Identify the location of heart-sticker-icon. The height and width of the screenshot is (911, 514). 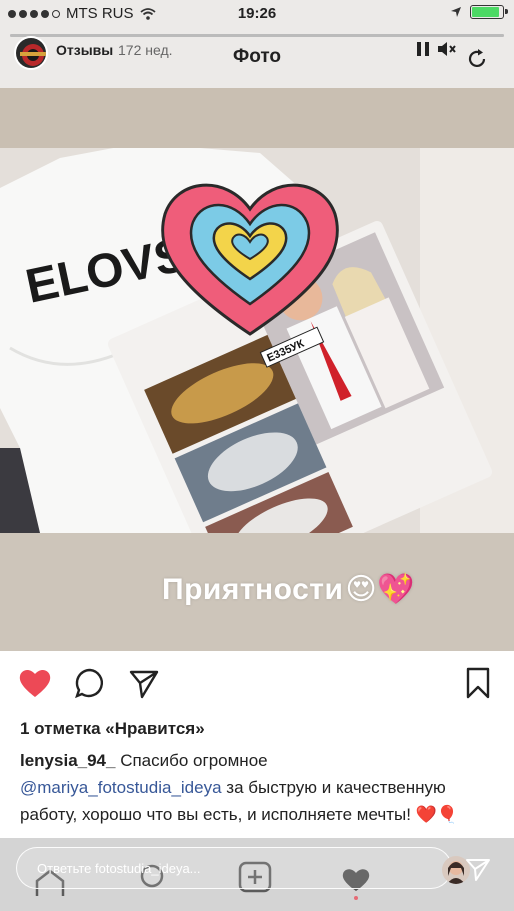
(250, 259).